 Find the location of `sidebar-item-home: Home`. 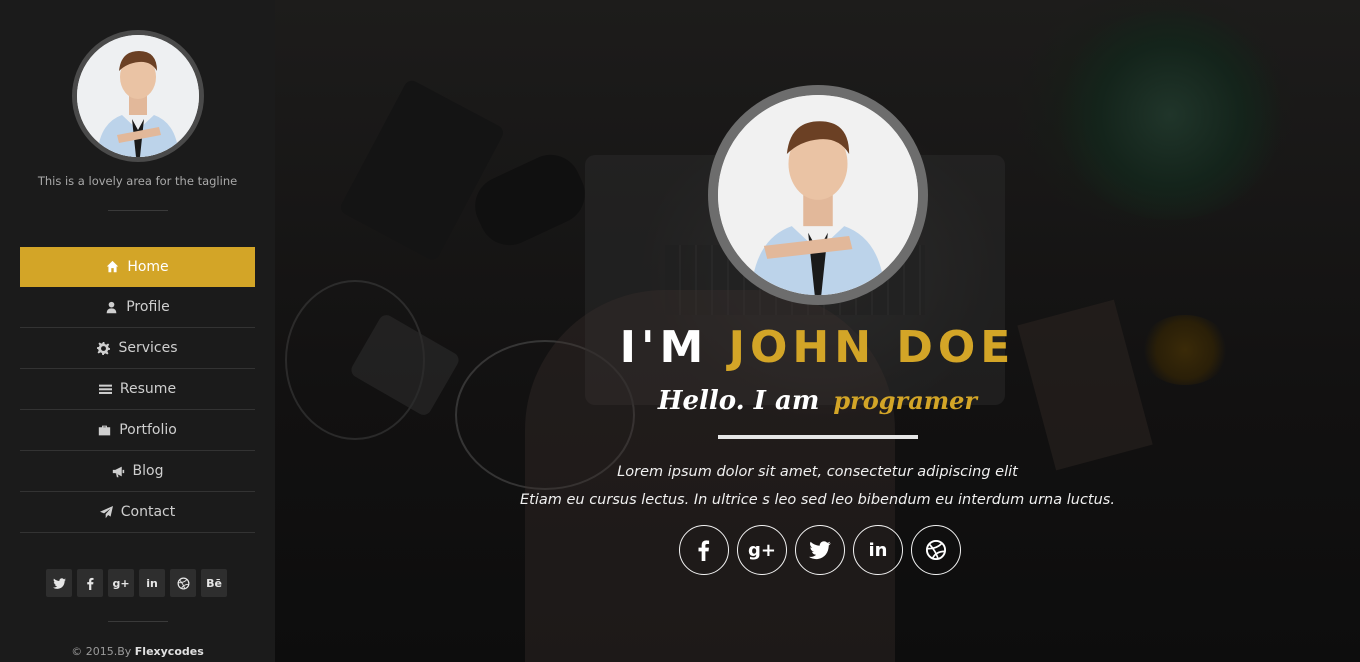

sidebar-item-home: Home is located at coordinates (137, 267).